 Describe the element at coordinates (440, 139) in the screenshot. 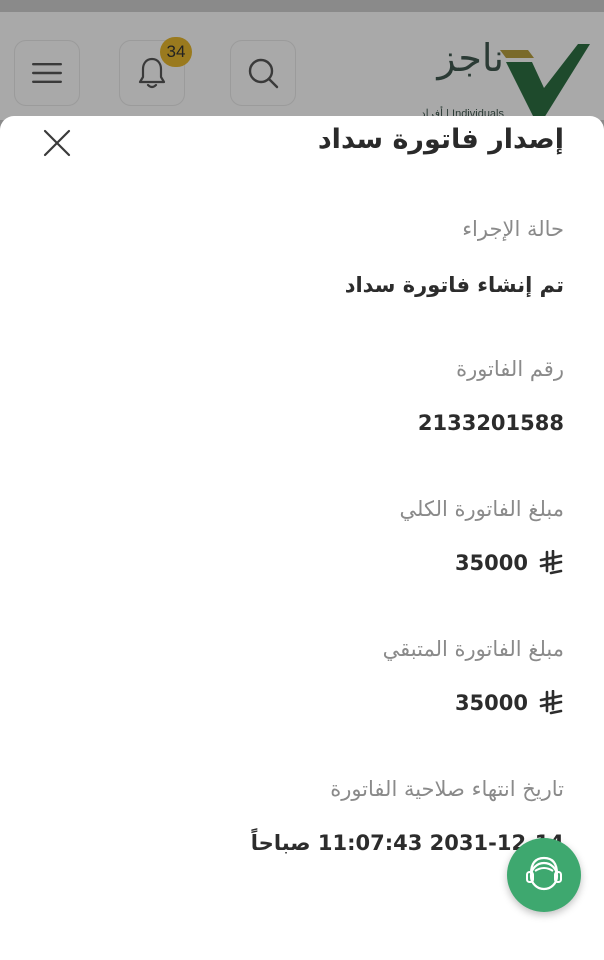

I see `sheet-title: إصدار فاتورة سداد` at that location.